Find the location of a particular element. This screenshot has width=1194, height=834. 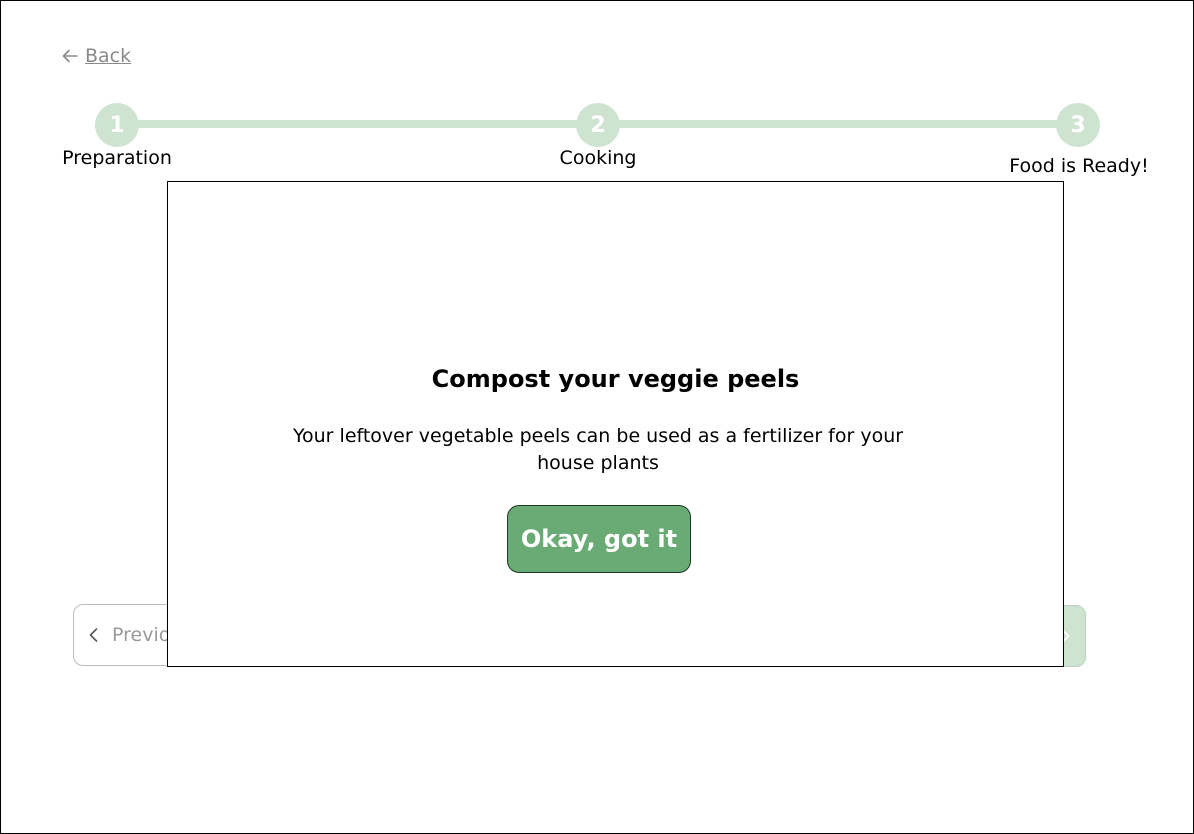

chevron-left-icon is located at coordinates (93, 635).